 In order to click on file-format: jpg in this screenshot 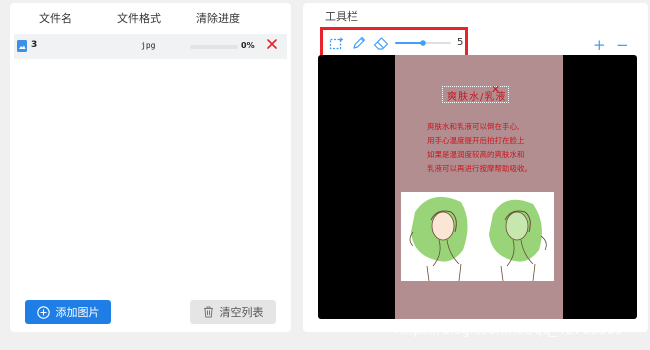, I will do `click(148, 45)`.